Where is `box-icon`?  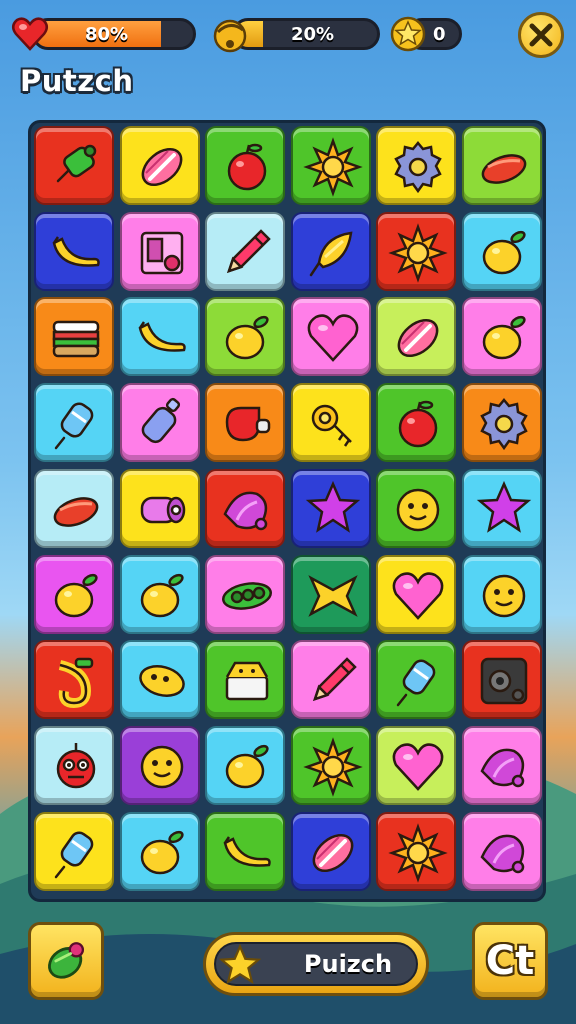
box-icon is located at coordinates (161, 252).